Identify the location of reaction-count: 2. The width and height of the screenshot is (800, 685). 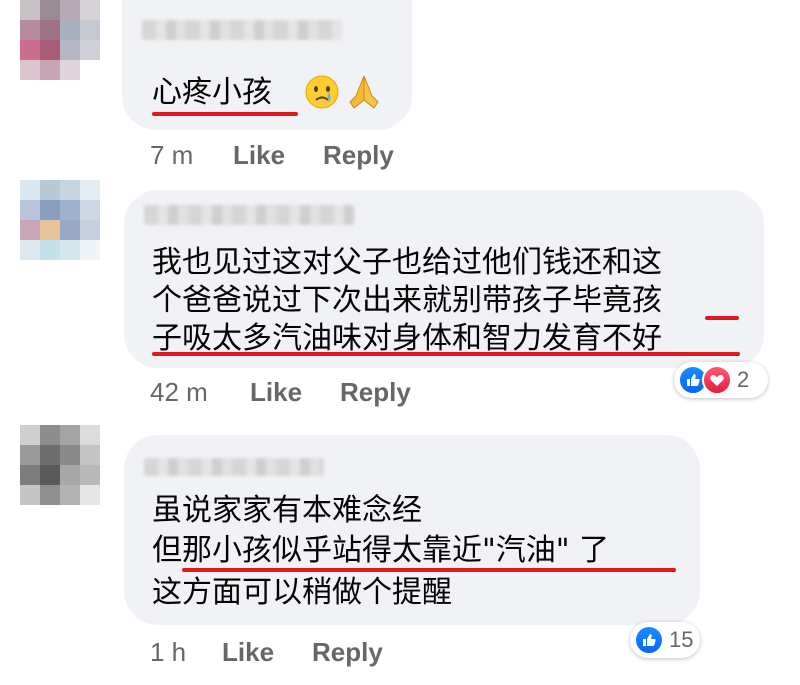
(743, 379).